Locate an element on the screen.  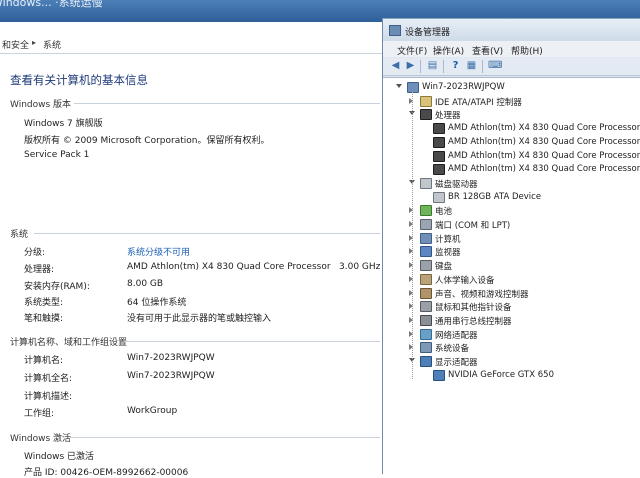
service-pack: Service Pack 1 is located at coordinates (57, 155).